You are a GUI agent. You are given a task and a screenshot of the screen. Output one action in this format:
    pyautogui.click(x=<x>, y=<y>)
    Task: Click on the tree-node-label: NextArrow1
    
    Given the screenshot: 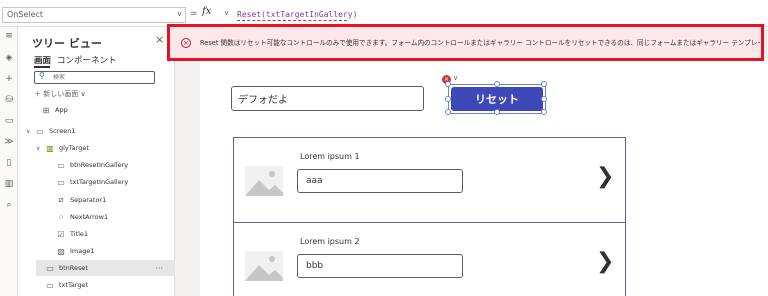 What is the action you would take?
    pyautogui.click(x=89, y=217)
    